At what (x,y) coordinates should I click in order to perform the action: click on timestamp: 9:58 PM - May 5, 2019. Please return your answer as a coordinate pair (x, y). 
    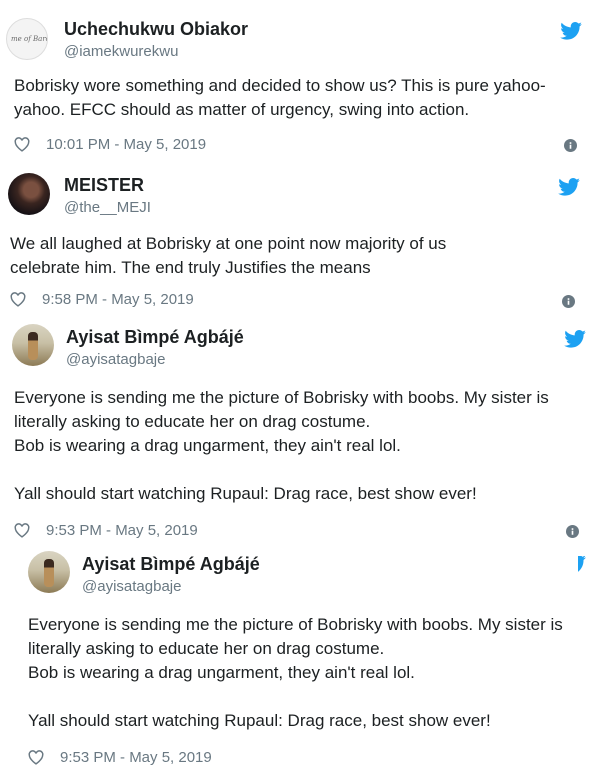
    Looking at the image, I should click on (118, 299).